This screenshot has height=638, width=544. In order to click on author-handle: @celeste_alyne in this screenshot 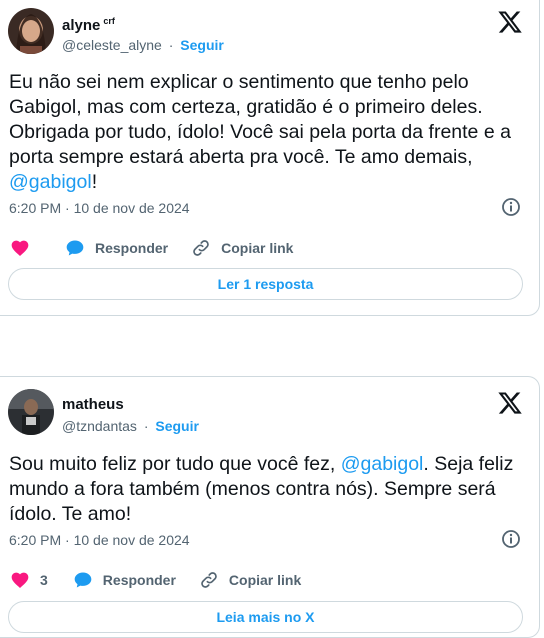, I will do `click(112, 45)`.